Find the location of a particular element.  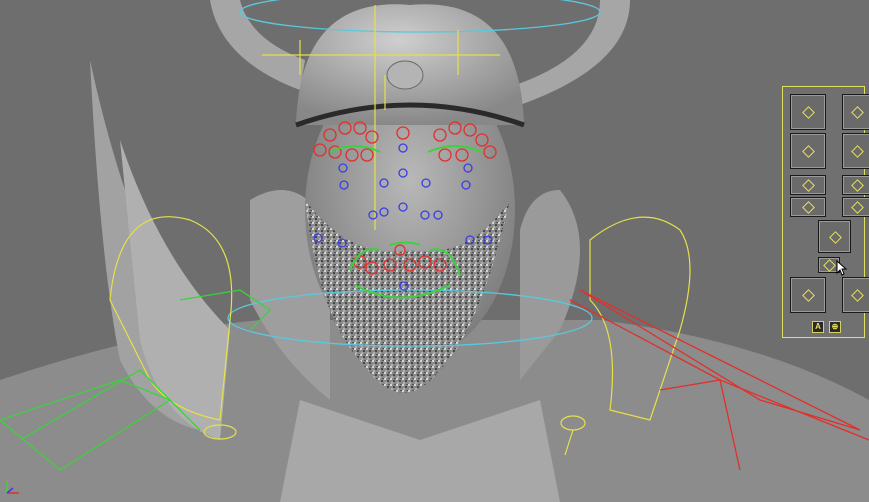

picker-button-a: A is located at coordinates (818, 327).